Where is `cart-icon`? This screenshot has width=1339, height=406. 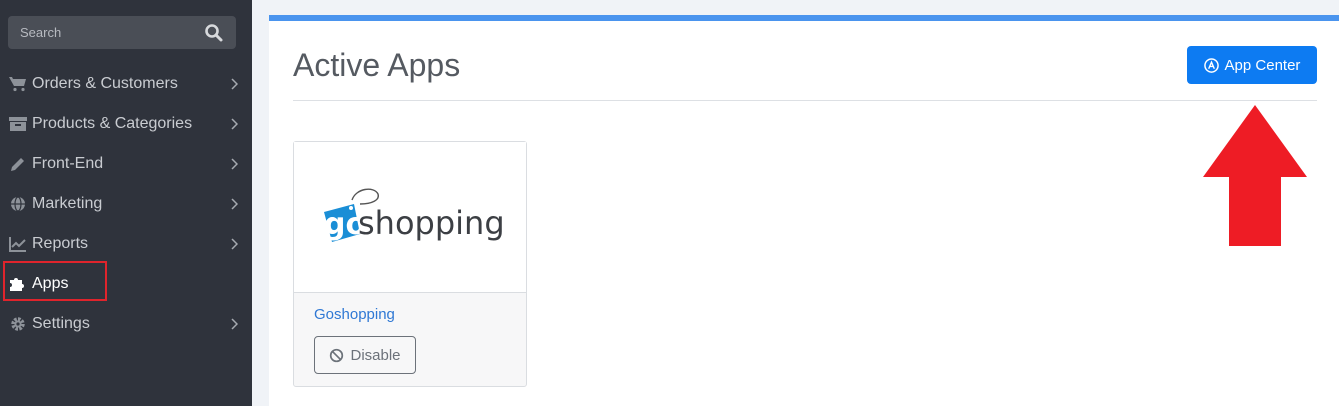 cart-icon is located at coordinates (17, 84).